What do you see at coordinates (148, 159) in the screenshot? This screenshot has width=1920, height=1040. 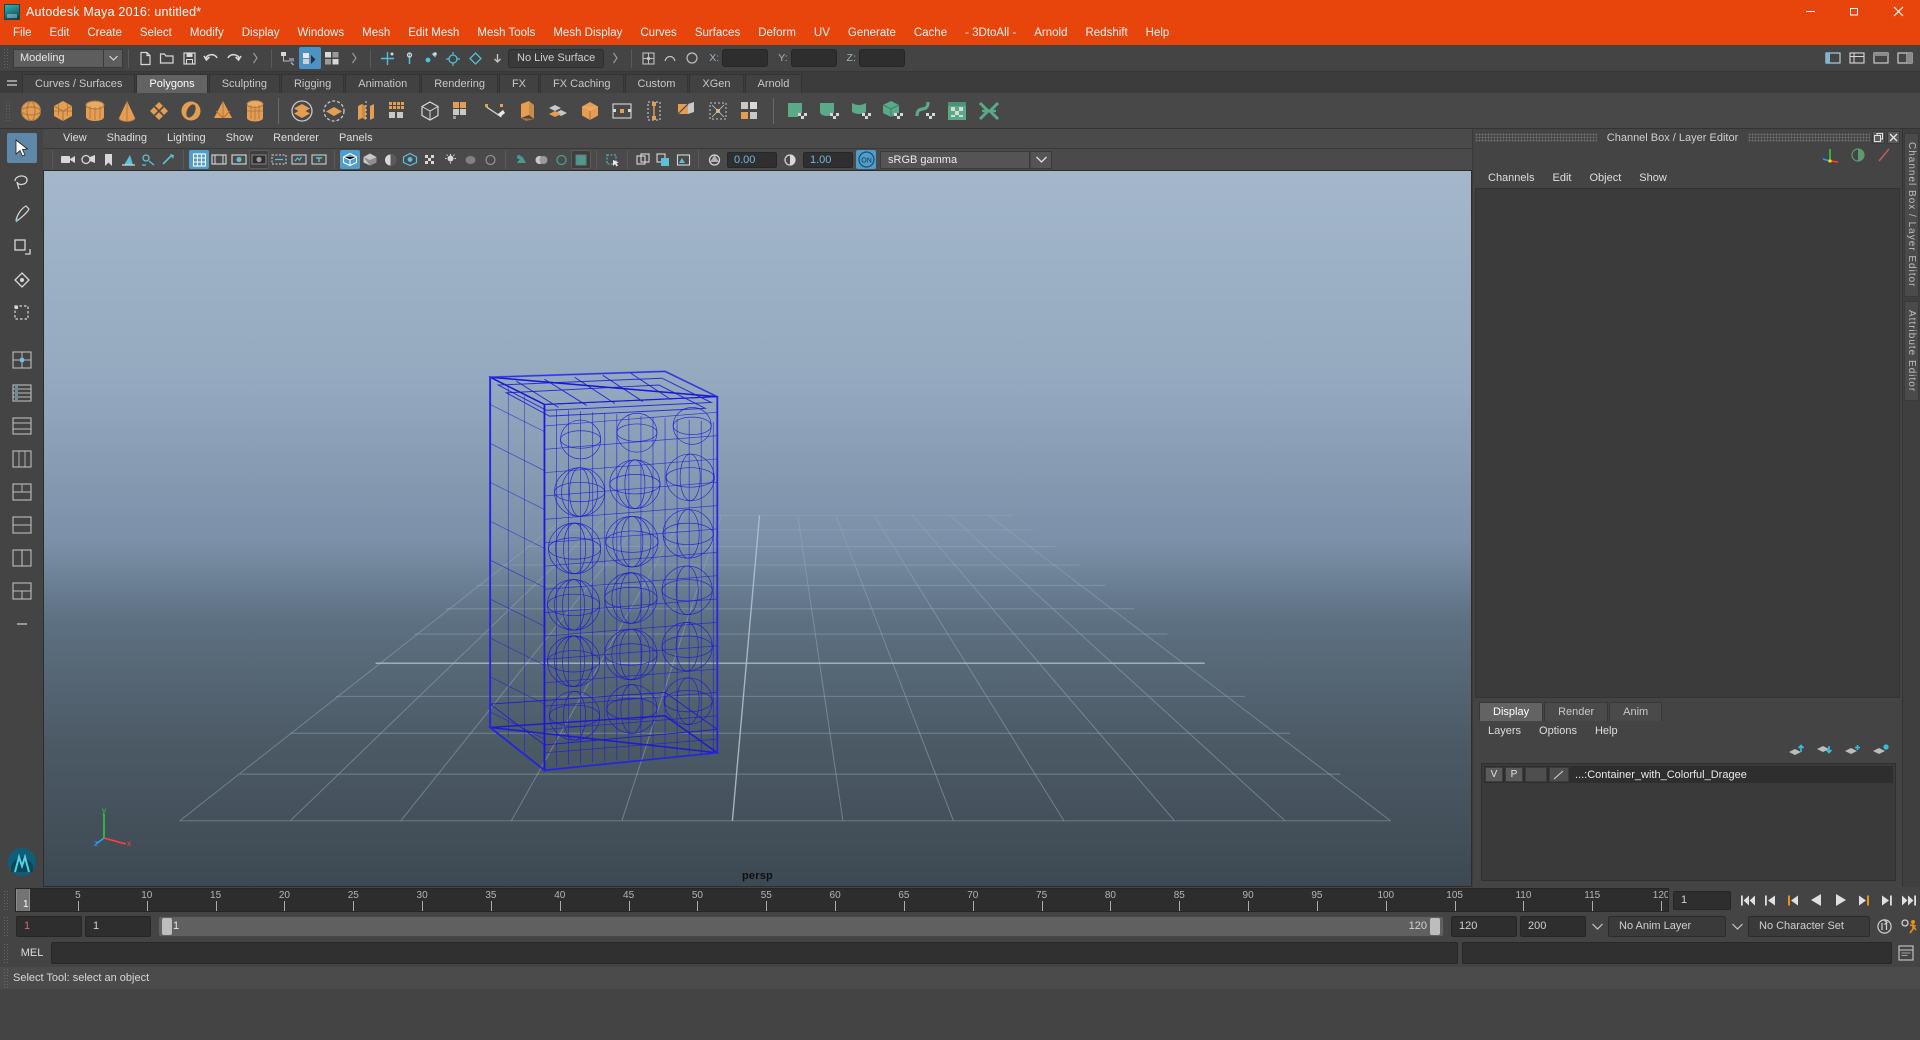 I see `two-sided-lighting-icon` at bounding box center [148, 159].